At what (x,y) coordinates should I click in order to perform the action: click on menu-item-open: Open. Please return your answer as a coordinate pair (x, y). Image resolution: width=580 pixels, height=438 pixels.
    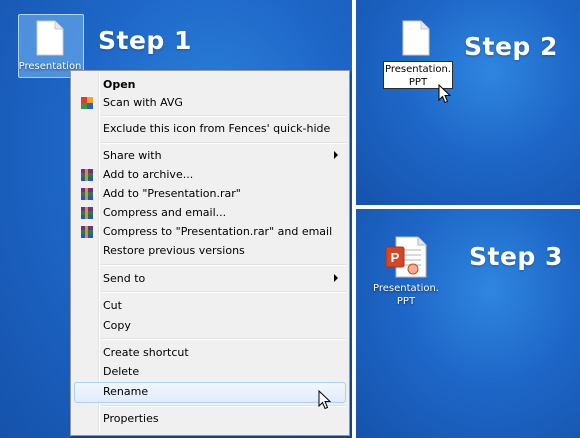
    Looking at the image, I should click on (210, 84).